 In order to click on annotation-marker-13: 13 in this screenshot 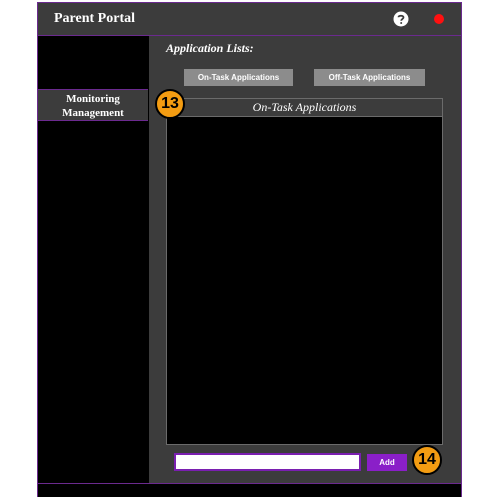, I will do `click(170, 104)`.